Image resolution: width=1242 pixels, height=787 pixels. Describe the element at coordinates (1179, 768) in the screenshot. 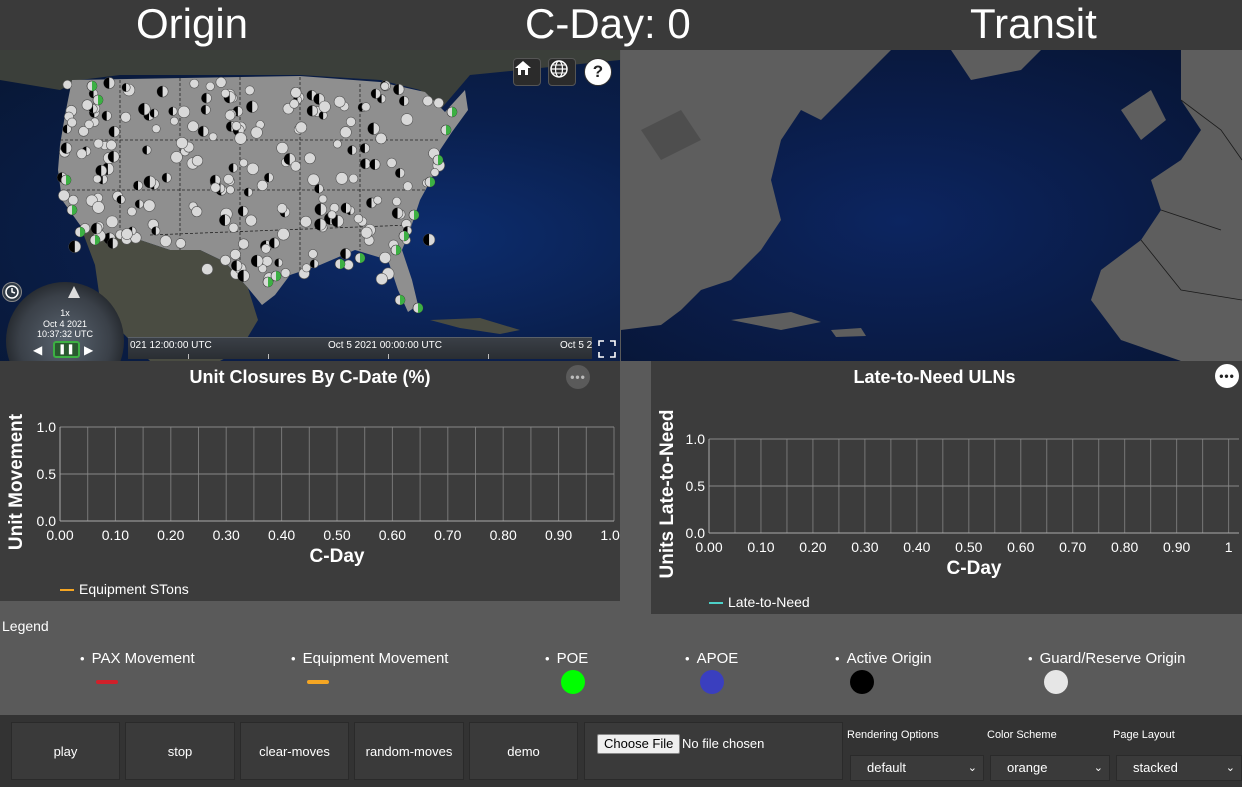

I see `page-layout-select: stacked ⌄` at that location.